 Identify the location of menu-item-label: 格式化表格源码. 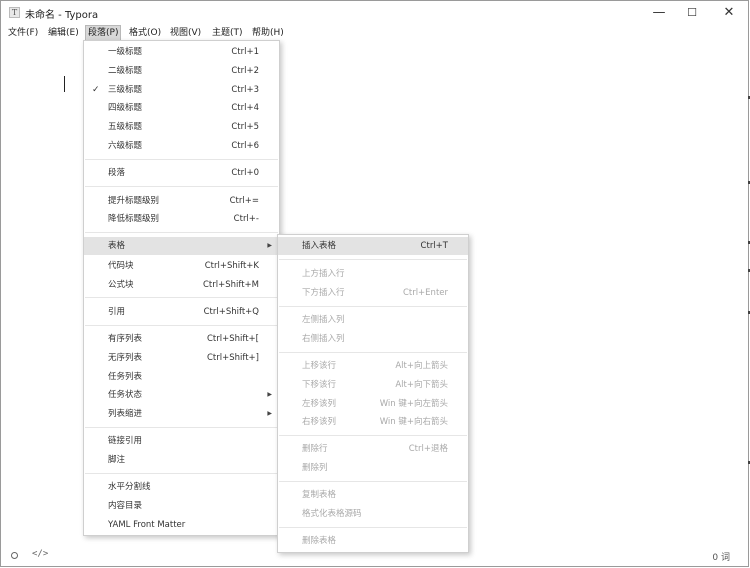
(332, 514).